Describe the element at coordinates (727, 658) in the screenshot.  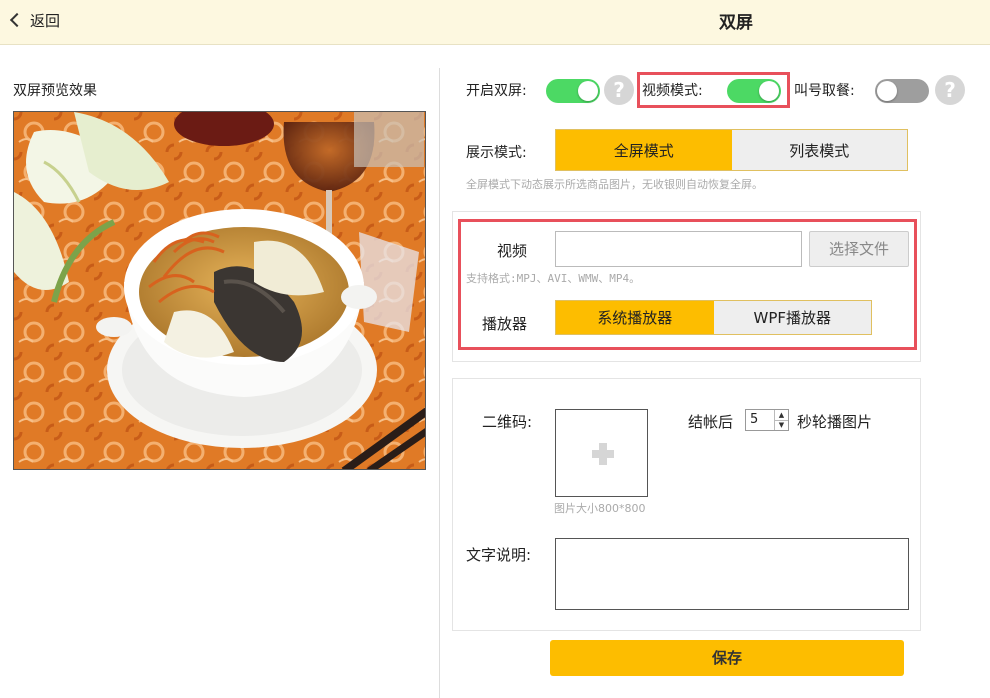
I see `save-button: 保存` at that location.